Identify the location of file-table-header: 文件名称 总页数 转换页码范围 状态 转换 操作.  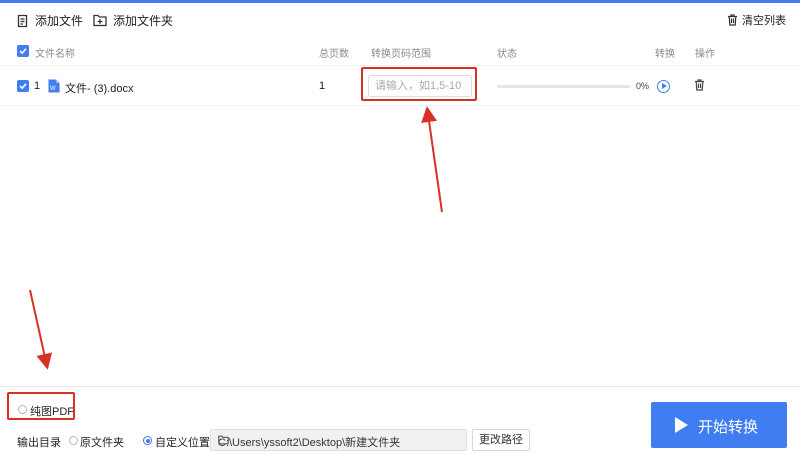
(400, 51).